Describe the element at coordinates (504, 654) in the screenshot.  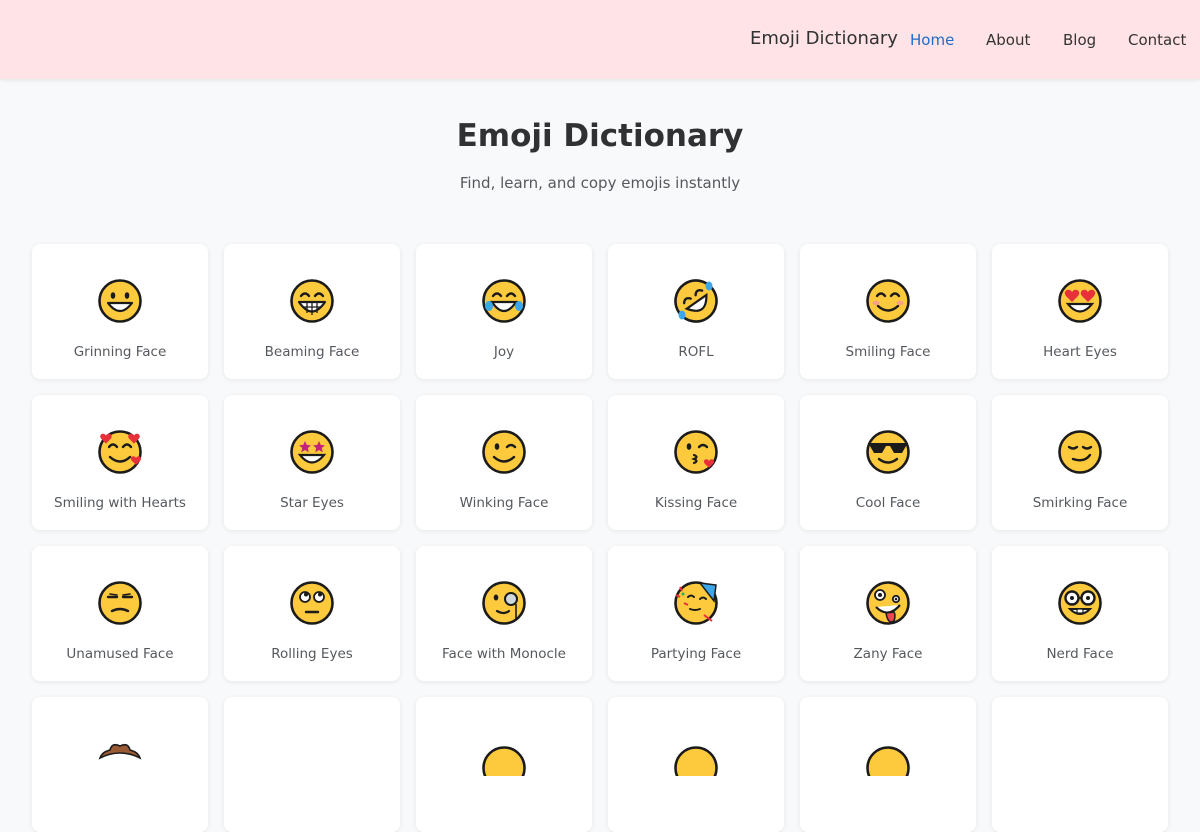
I see `emoji-card-label: Face with Monocle` at that location.